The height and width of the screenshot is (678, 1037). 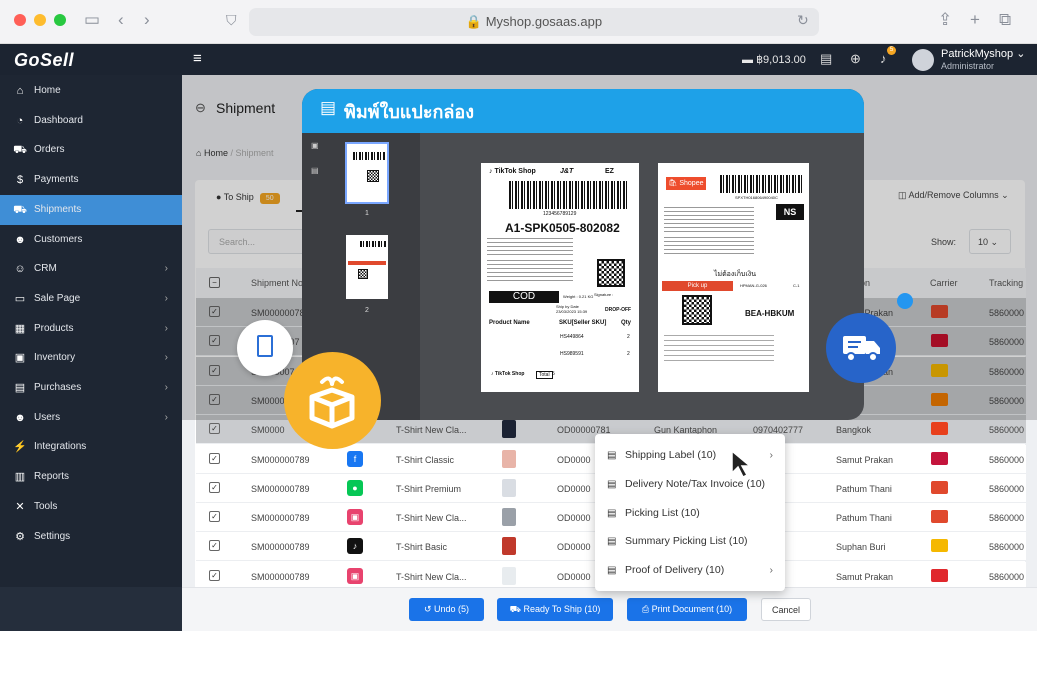 What do you see at coordinates (60, 447) in the screenshot?
I see `sidebar-item-label: Integrations` at bounding box center [60, 447].